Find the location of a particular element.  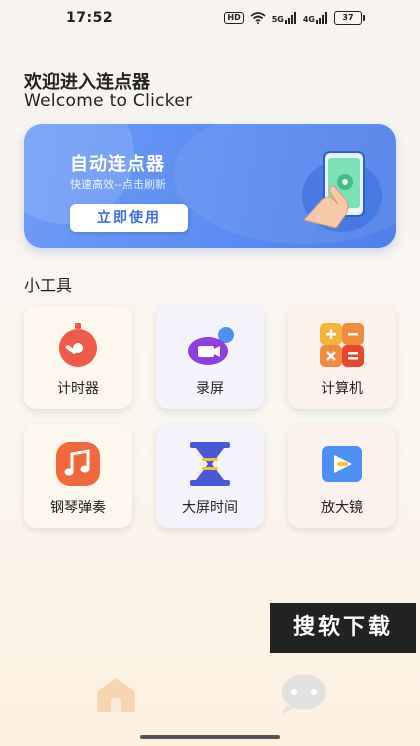

home-indicator is located at coordinates (210, 737).